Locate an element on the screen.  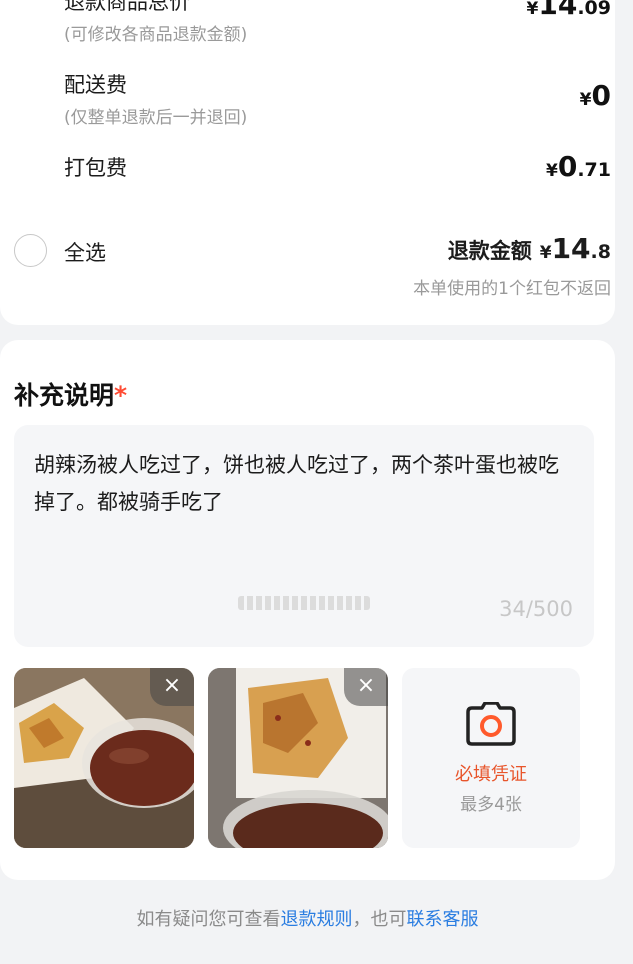
goods-total-amount: ¥14.09 is located at coordinates (568, 10).